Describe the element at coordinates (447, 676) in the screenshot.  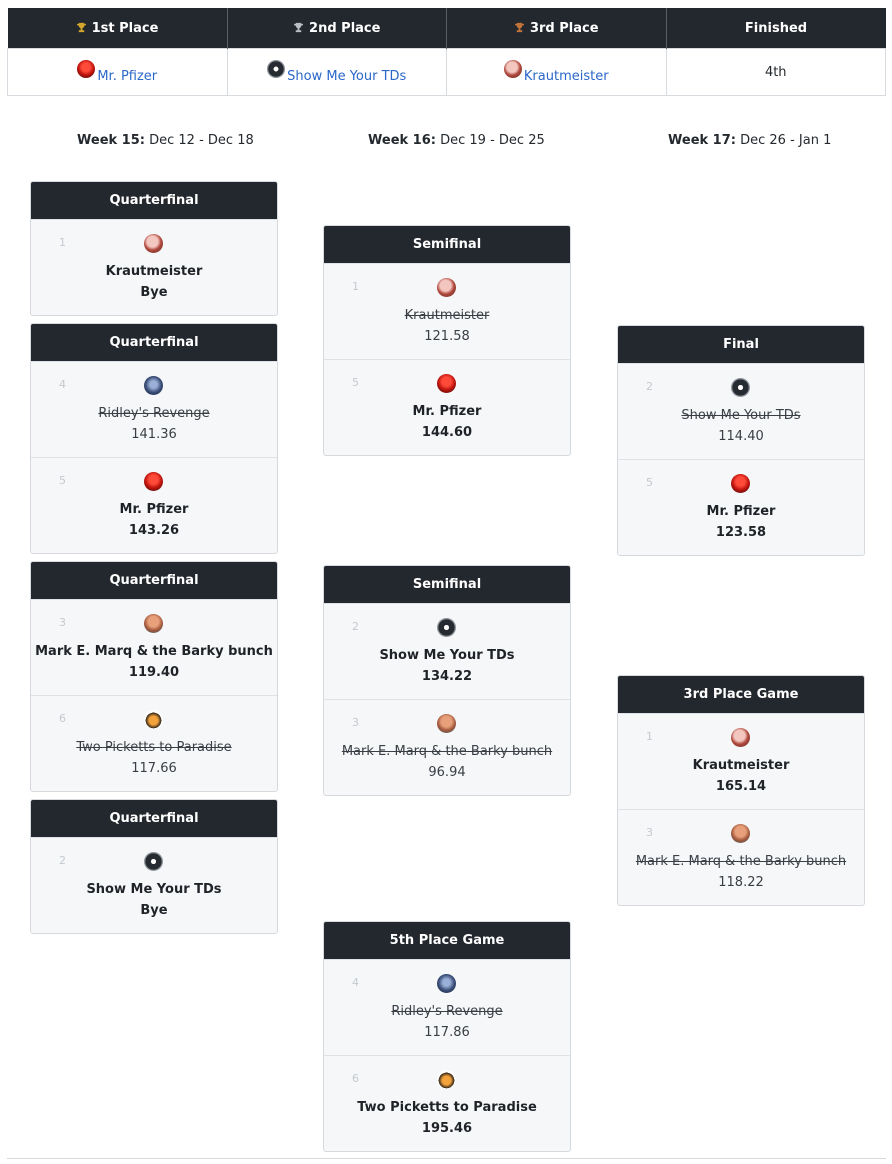
I see `team-score: 134.22` at that location.